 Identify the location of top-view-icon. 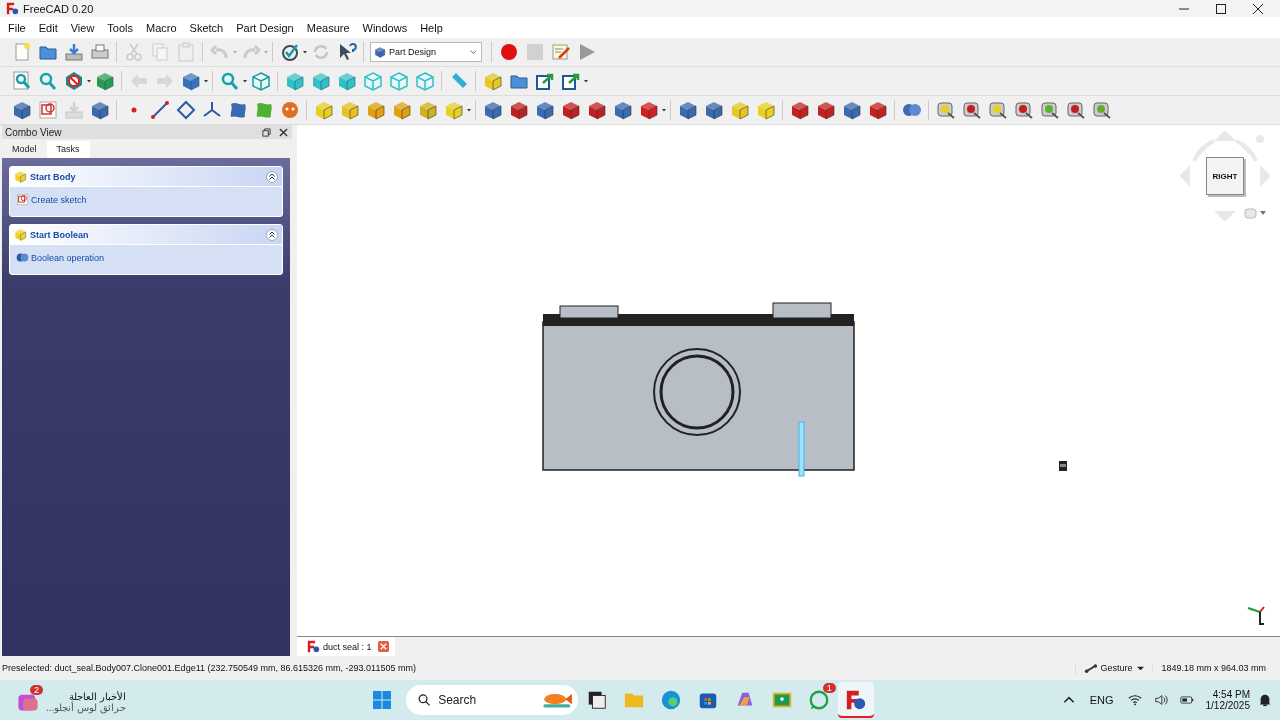
(321, 81).